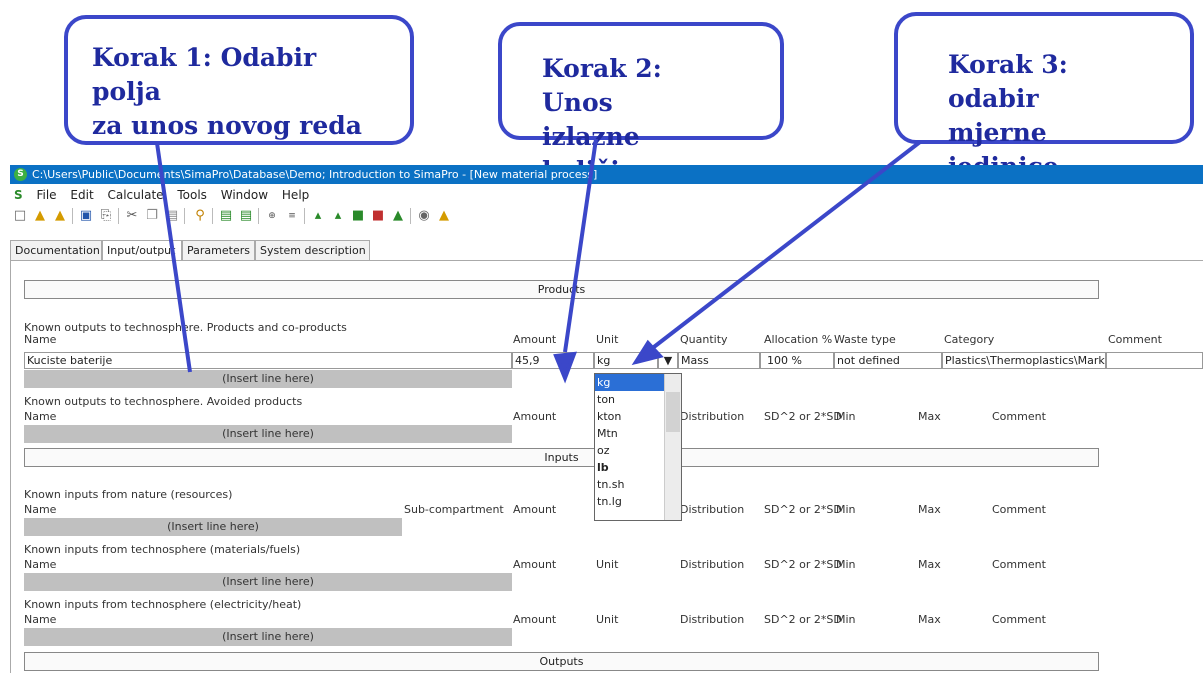 The width and height of the screenshot is (1203, 673). What do you see at coordinates (40, 564) in the screenshot?
I see `materials-col-name: Name` at bounding box center [40, 564].